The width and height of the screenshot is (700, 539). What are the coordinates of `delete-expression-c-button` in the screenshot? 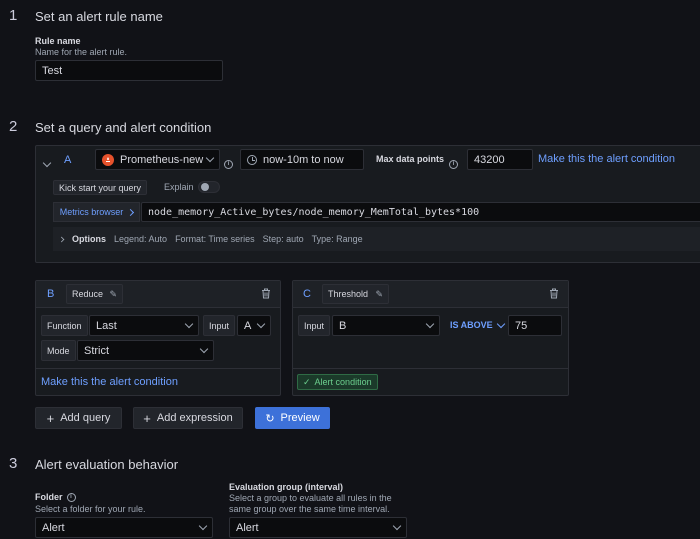 It's located at (554, 295).